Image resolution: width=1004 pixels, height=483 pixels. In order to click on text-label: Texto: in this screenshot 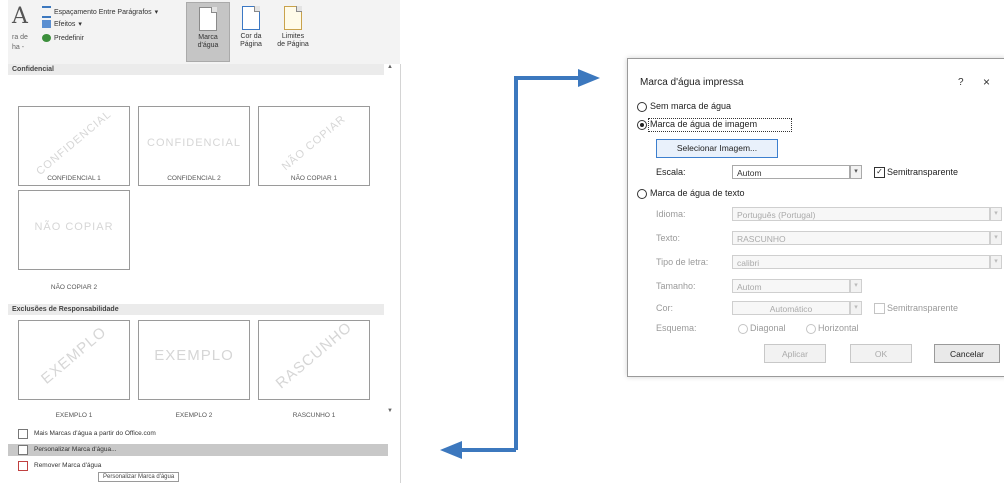, I will do `click(668, 238)`.